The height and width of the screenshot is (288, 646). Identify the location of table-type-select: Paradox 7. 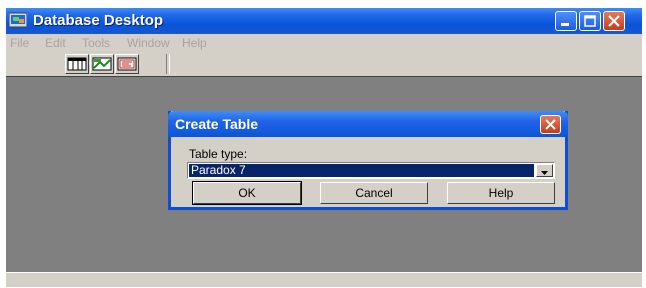
(371, 170).